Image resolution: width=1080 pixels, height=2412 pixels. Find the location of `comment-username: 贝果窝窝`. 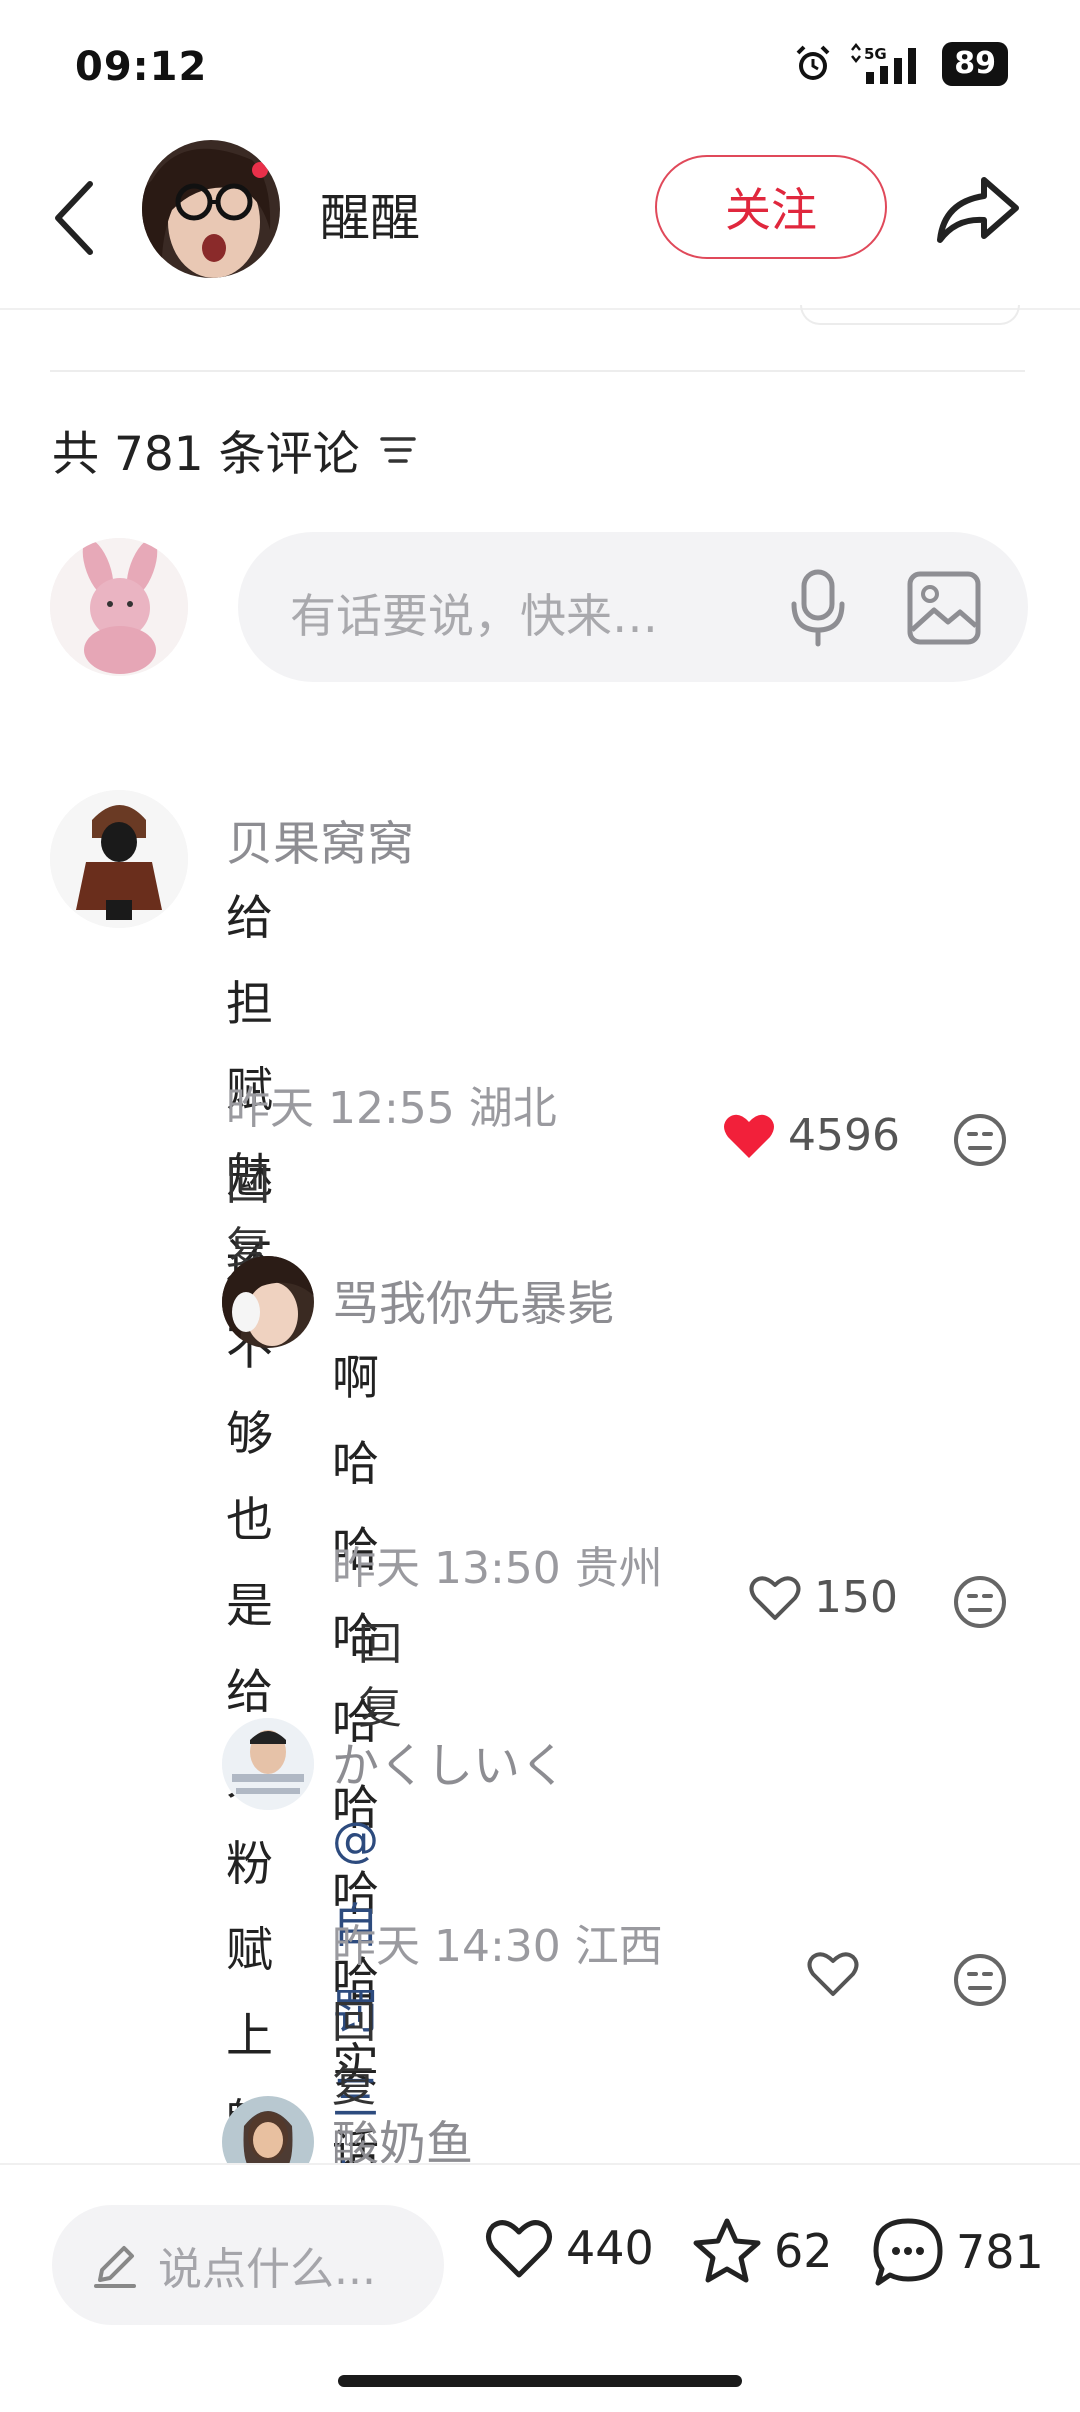

comment-username: 贝果窝窝 is located at coordinates (320, 839).